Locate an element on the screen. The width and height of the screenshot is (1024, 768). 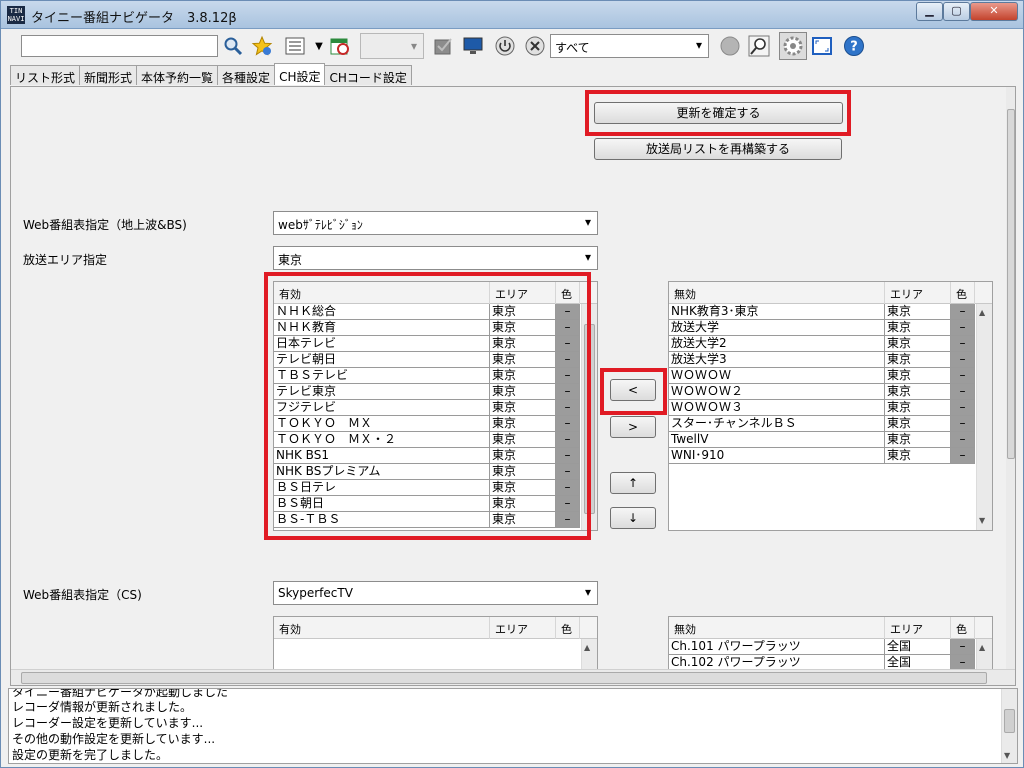
disabled-dropdown is located at coordinates (392, 46).